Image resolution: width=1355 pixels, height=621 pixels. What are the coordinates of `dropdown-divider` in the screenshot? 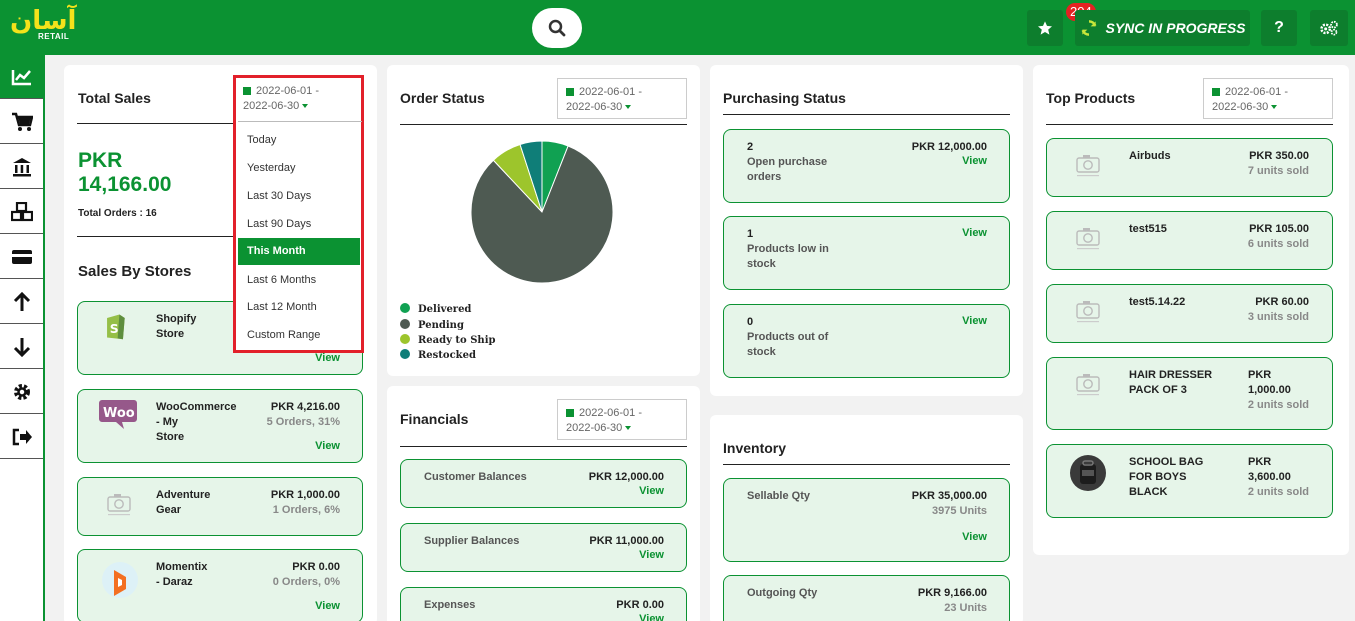 It's located at (300, 121).